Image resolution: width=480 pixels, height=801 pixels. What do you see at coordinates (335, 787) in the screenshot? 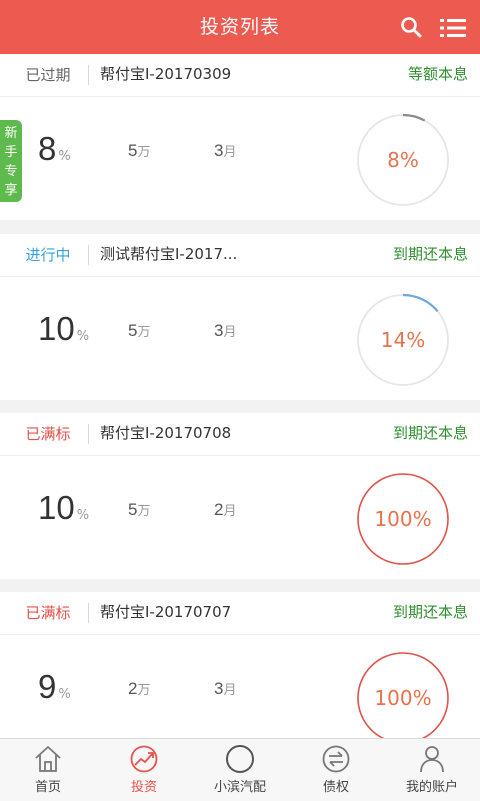
I see `tab-label: 债权` at bounding box center [335, 787].